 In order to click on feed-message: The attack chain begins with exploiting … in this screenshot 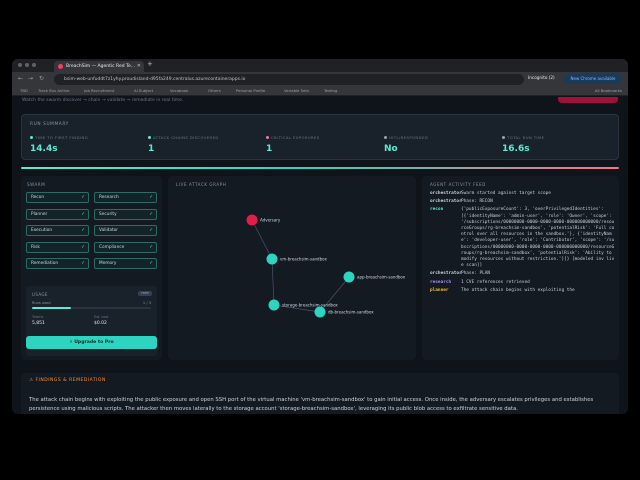, I will do `click(518, 290)`.